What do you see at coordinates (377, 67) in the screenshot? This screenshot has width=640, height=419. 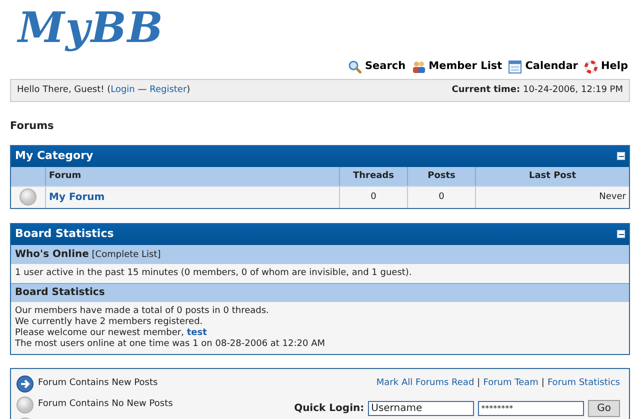 I see `nav-link: Search` at bounding box center [377, 67].